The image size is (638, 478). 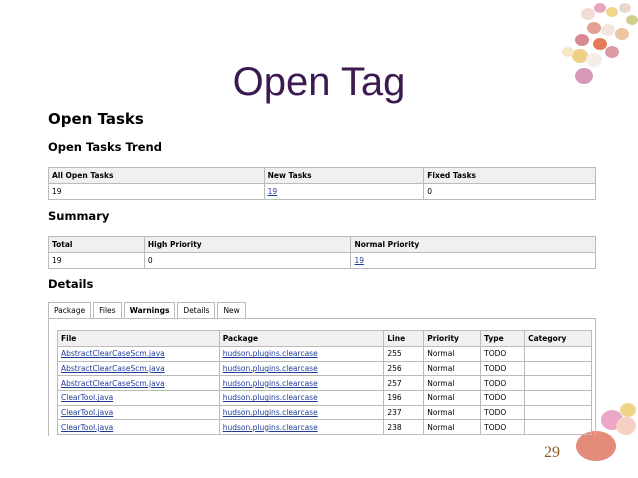 I want to click on line-cell: 237, so click(x=404, y=412).